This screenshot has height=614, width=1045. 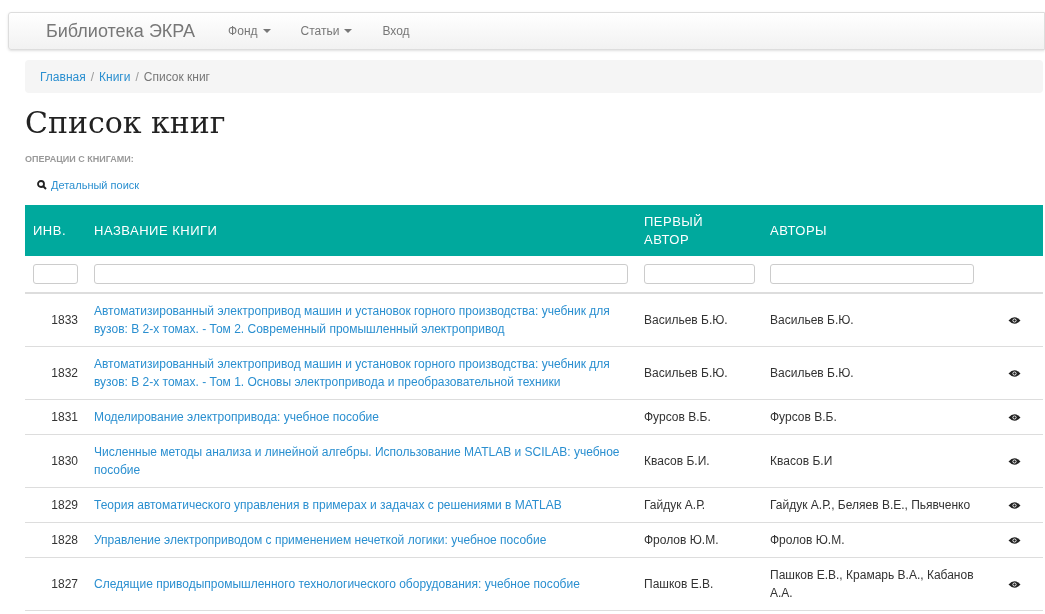 What do you see at coordinates (115, 76) in the screenshot?
I see `breadcrumb-link: Книги` at bounding box center [115, 76].